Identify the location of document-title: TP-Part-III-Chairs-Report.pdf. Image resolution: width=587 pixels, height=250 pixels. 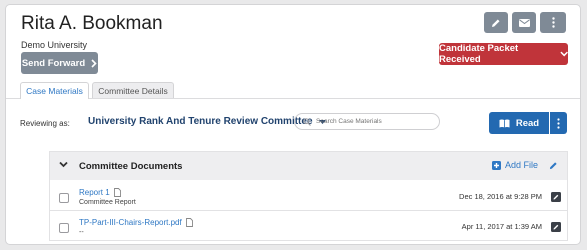
(136, 222).